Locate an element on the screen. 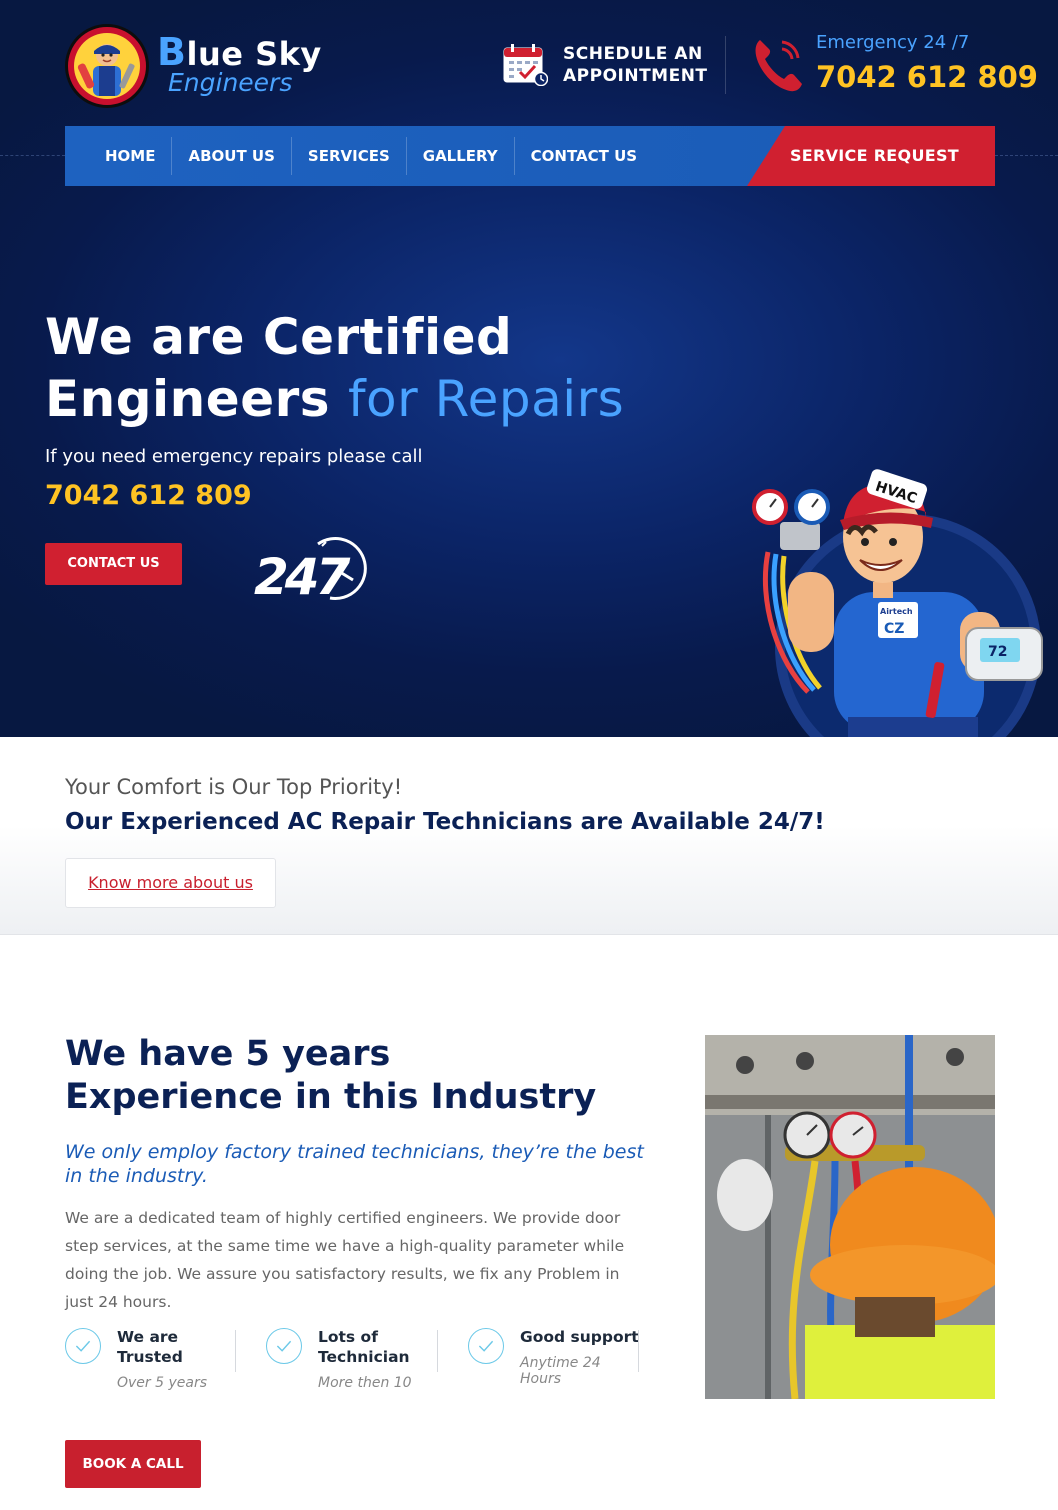 The image size is (1058, 1510). feature-trusted: We are Trusted Over 5 years is located at coordinates (145, 1361).